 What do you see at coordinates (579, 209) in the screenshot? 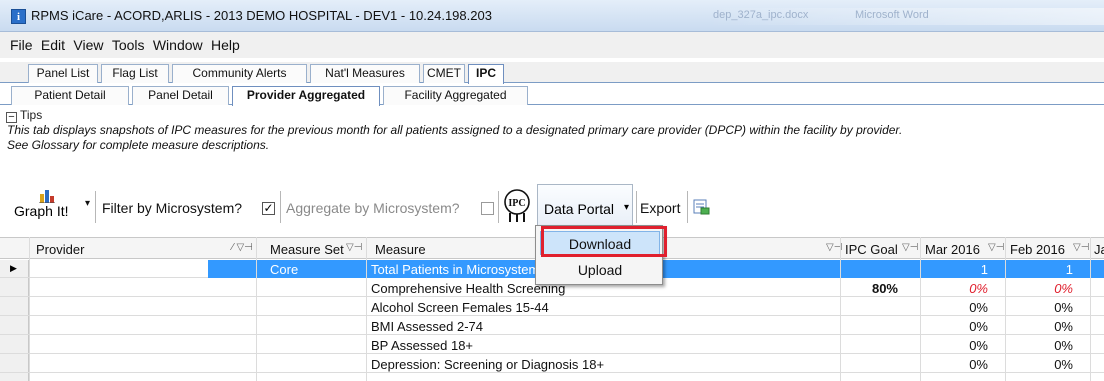
I see `data-portal-label: Data Portal` at bounding box center [579, 209].